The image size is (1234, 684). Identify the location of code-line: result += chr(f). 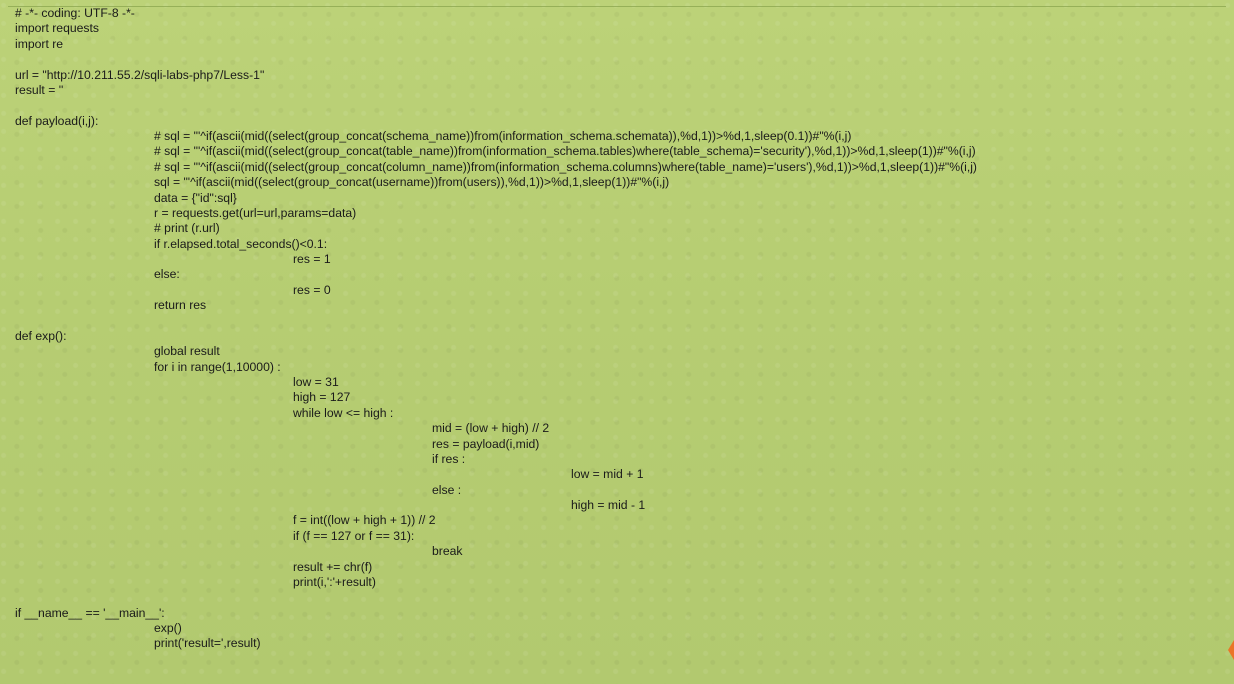
(333, 566).